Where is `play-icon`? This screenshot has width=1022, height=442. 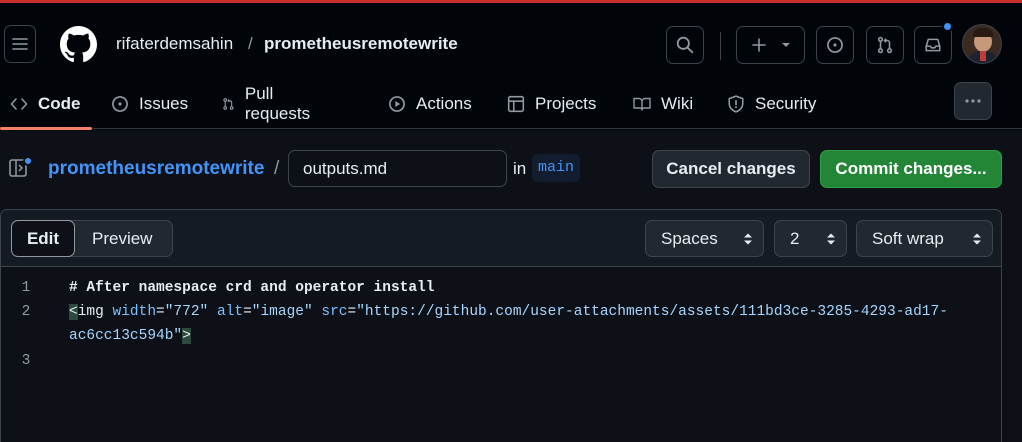 play-icon is located at coordinates (397, 104).